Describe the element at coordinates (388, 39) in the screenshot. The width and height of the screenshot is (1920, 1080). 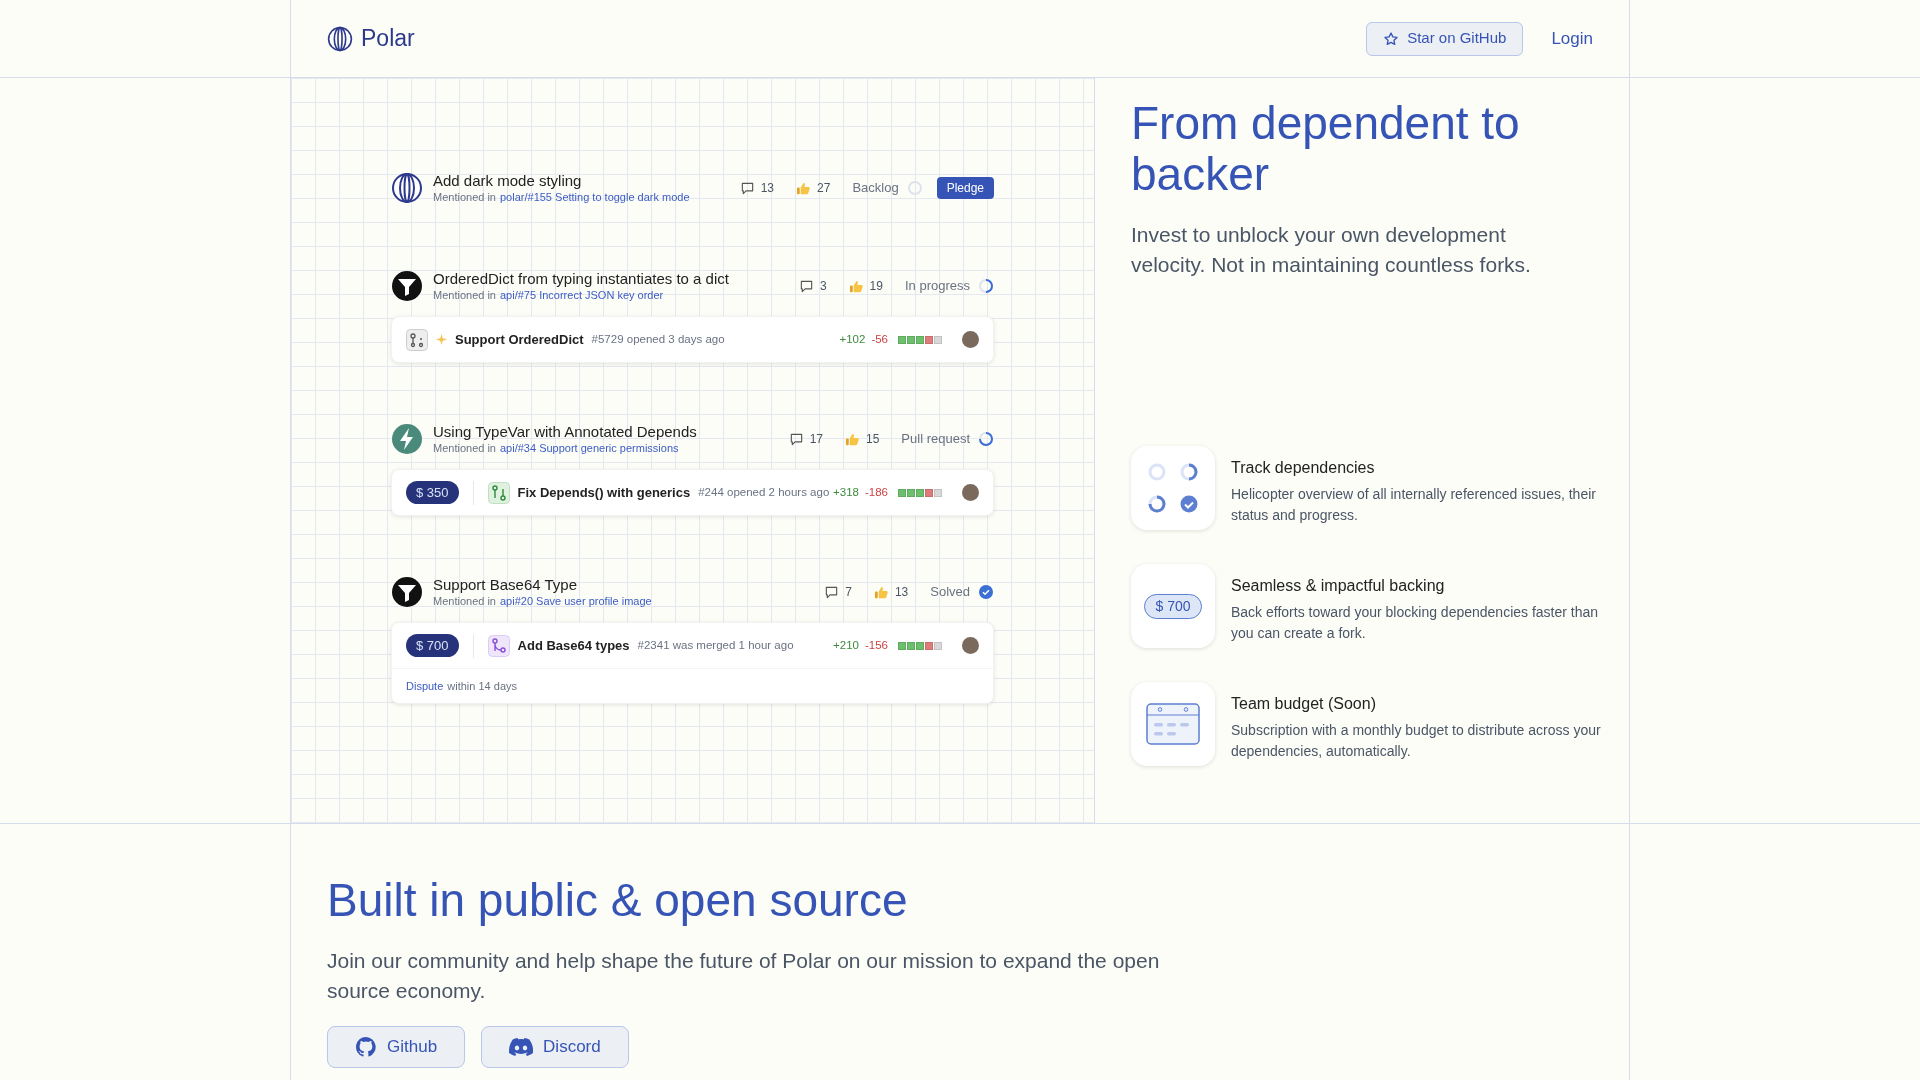
I see `logo-text: Polar` at that location.